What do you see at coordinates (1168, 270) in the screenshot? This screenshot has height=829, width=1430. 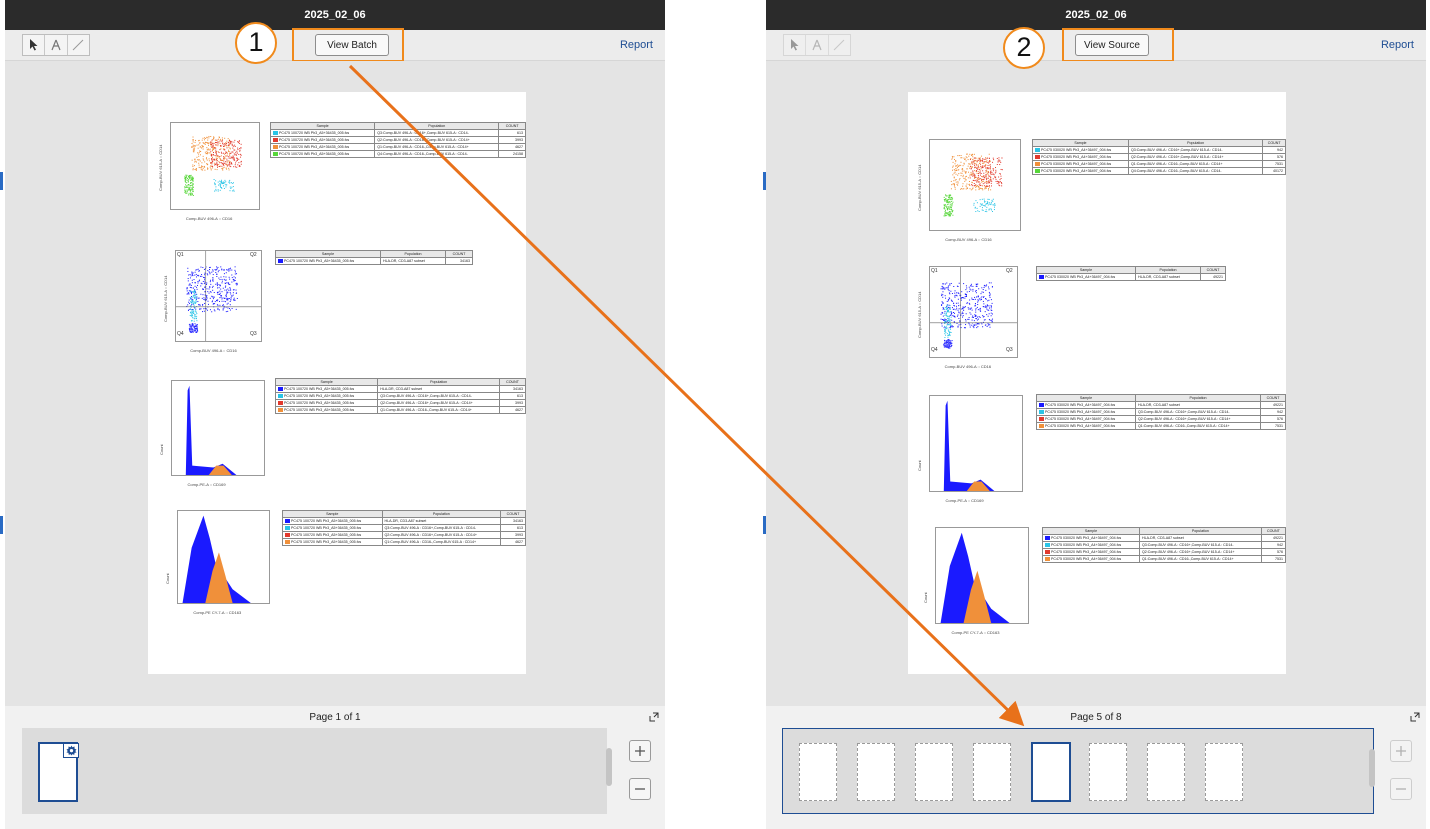 I see `column-header: Population` at bounding box center [1168, 270].